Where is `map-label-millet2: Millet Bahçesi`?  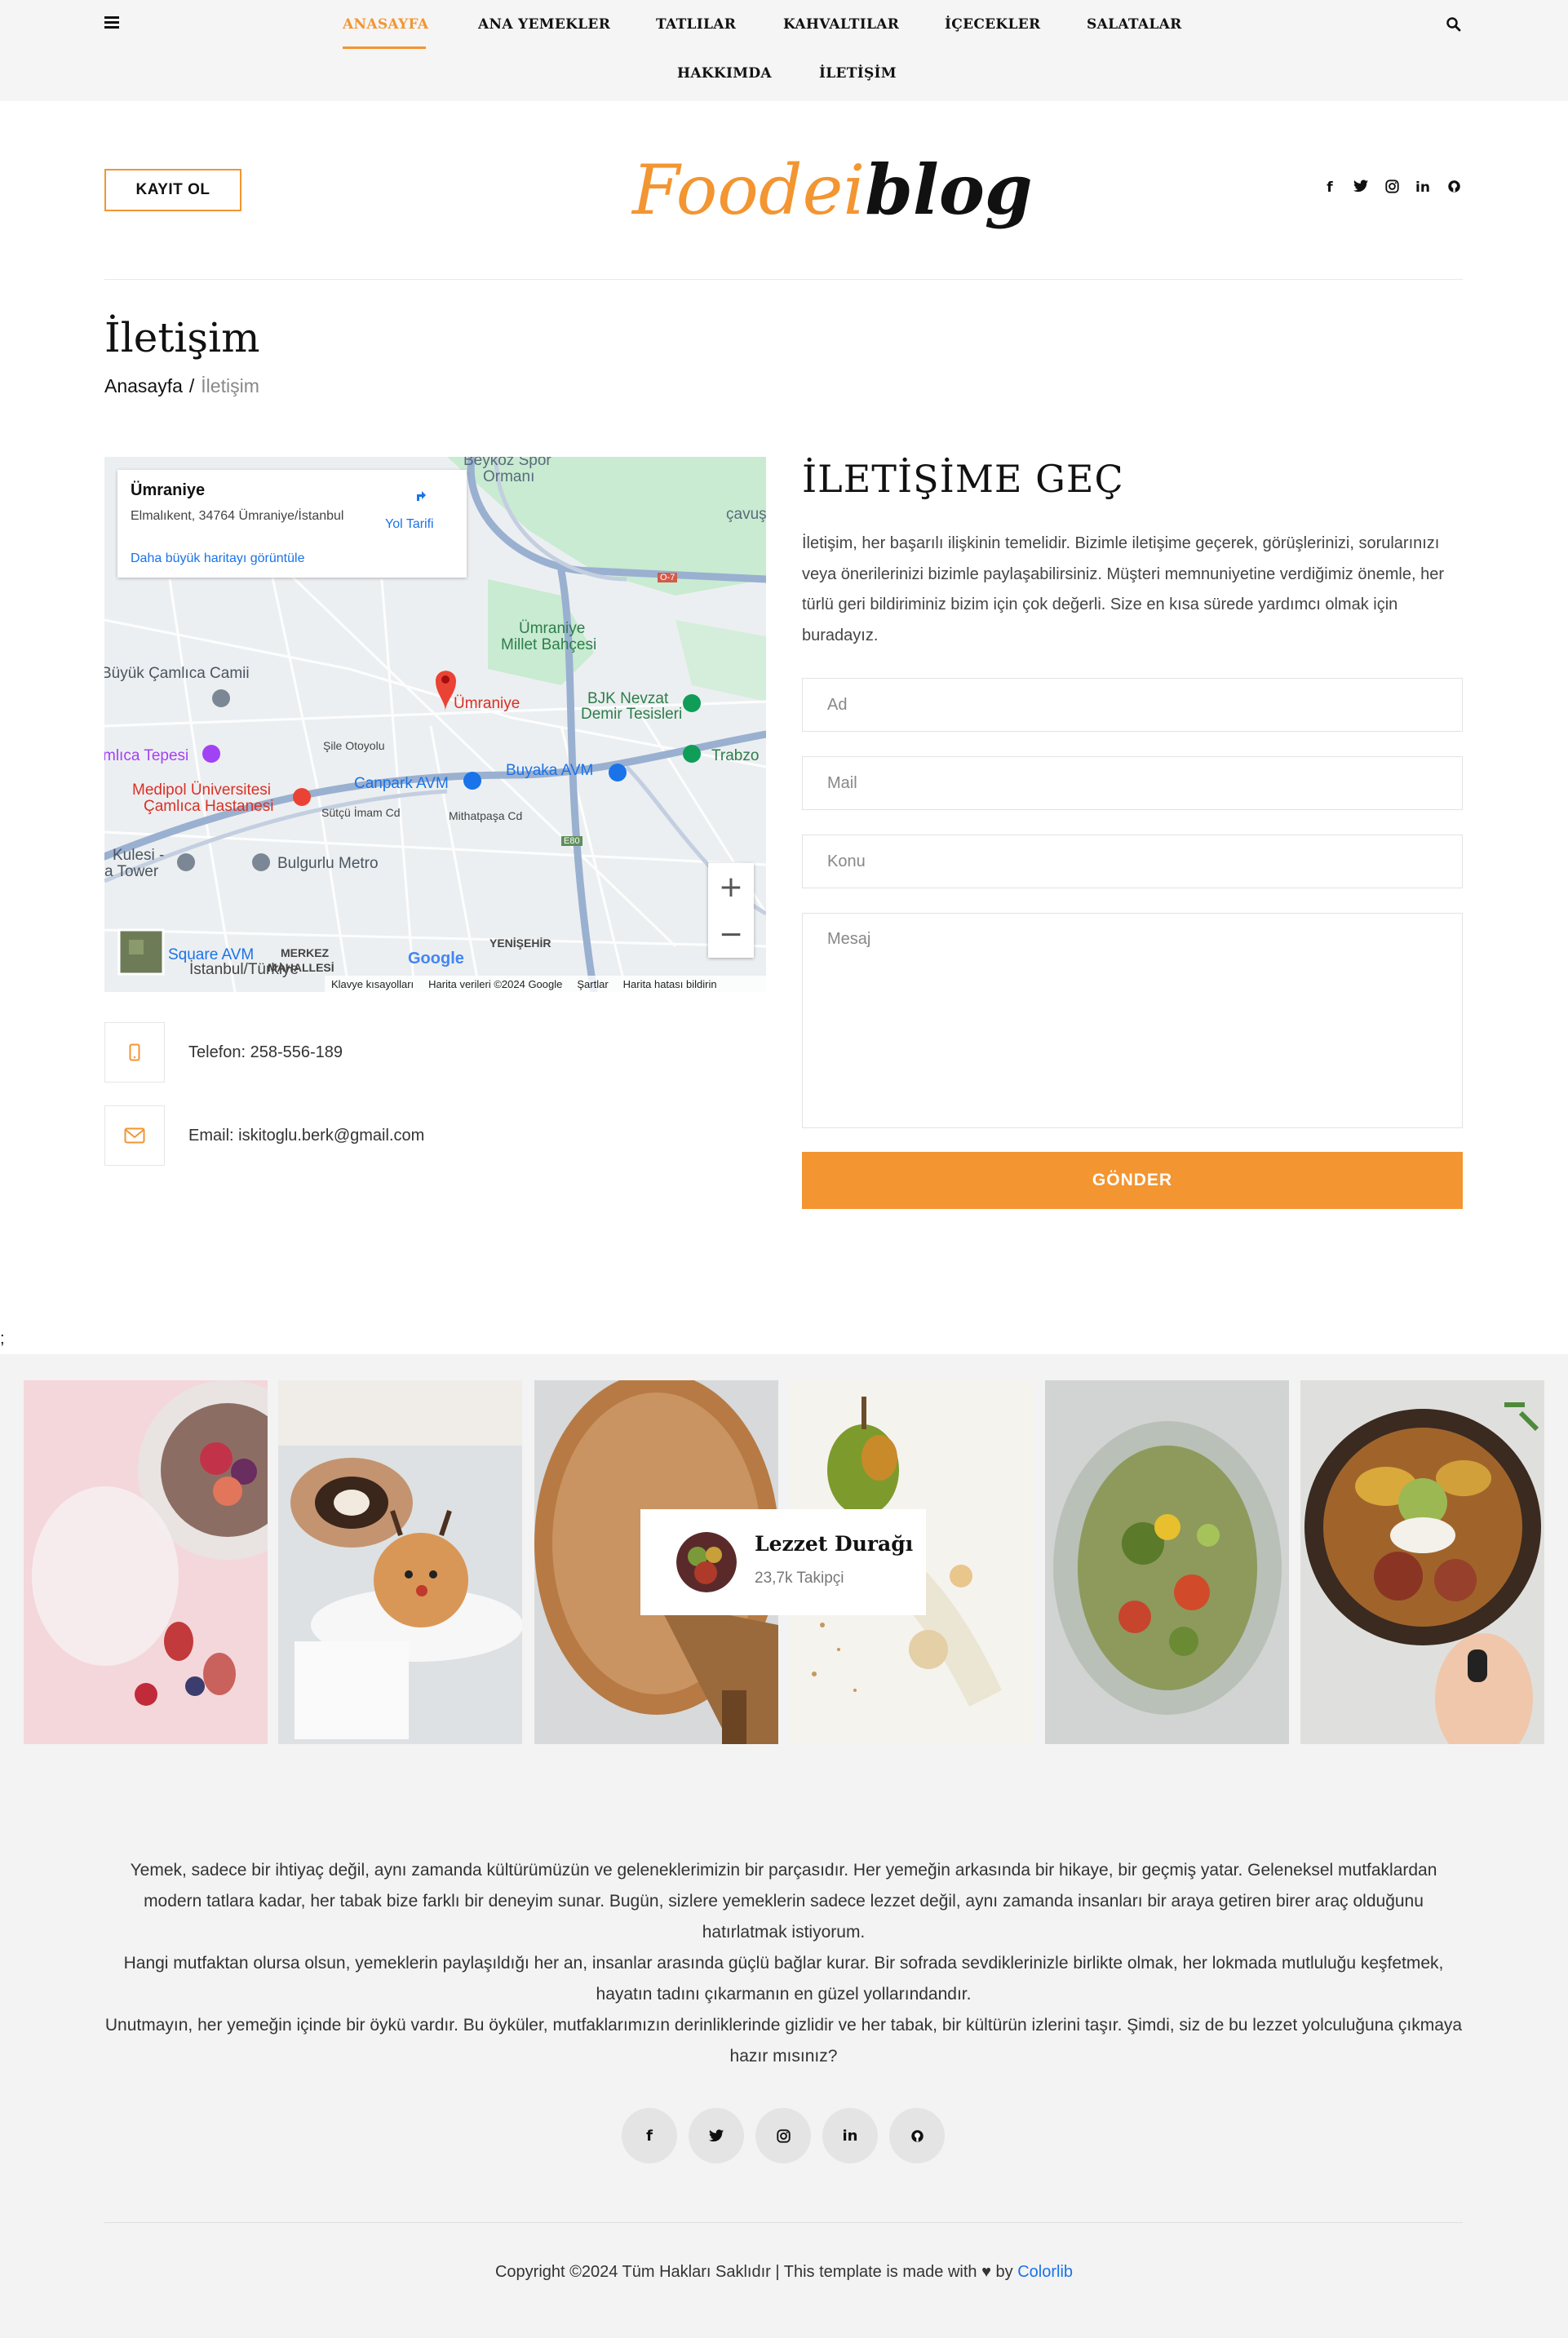 map-label-millet2: Millet Bahçesi is located at coordinates (549, 645).